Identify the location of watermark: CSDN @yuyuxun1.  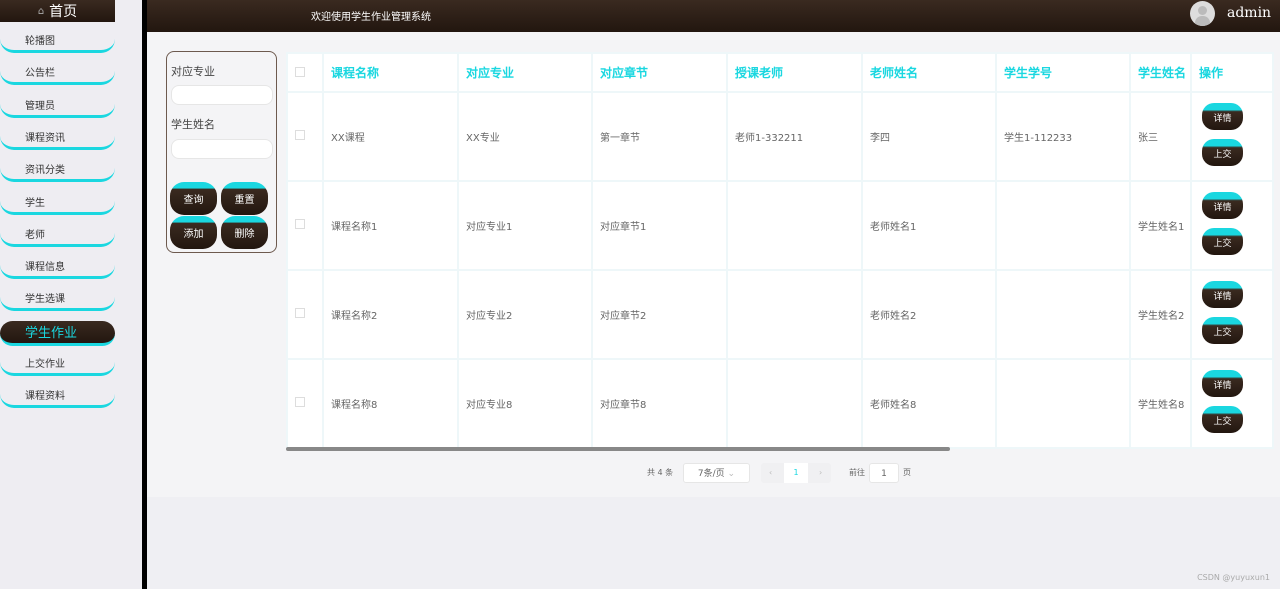
(1233, 577).